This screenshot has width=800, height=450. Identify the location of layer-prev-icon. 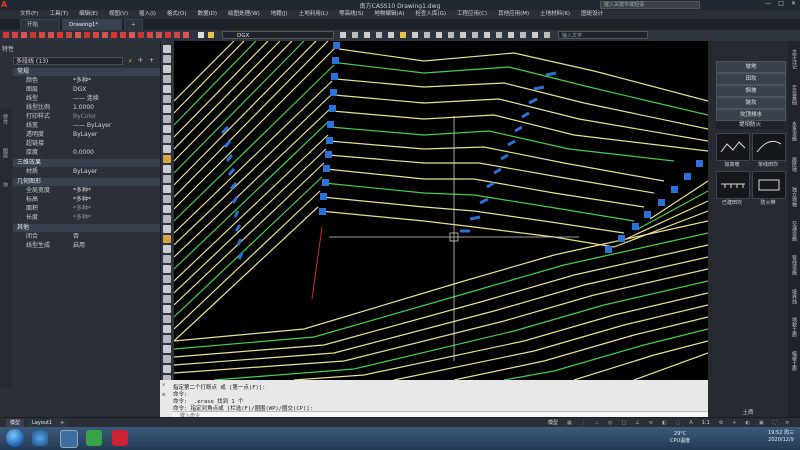
(343, 35).